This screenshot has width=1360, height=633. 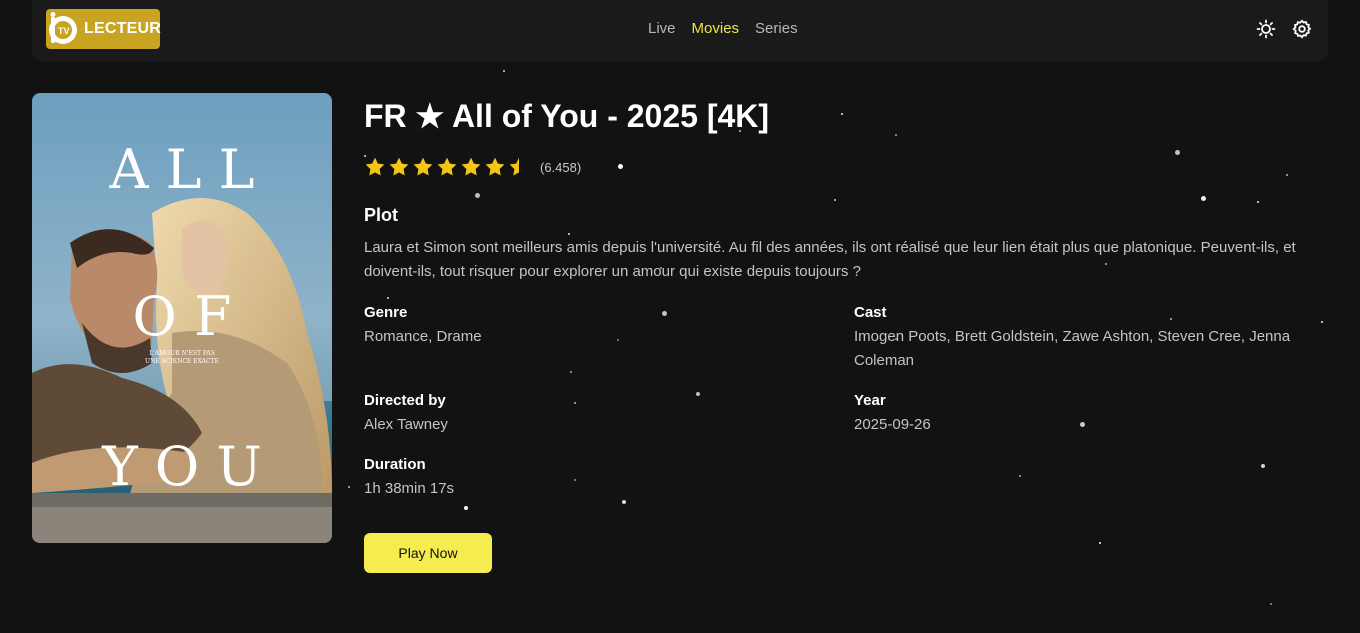 I want to click on year-label: Year, so click(x=870, y=400).